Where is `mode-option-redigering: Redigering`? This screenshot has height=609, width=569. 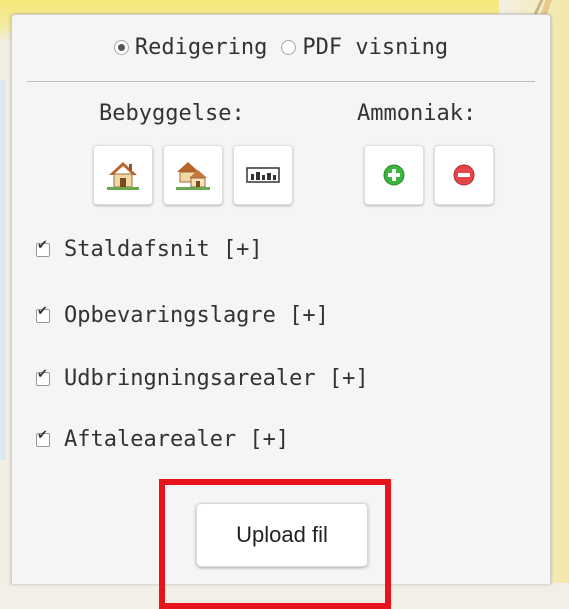
mode-option-redigering: Redigering is located at coordinates (190, 47).